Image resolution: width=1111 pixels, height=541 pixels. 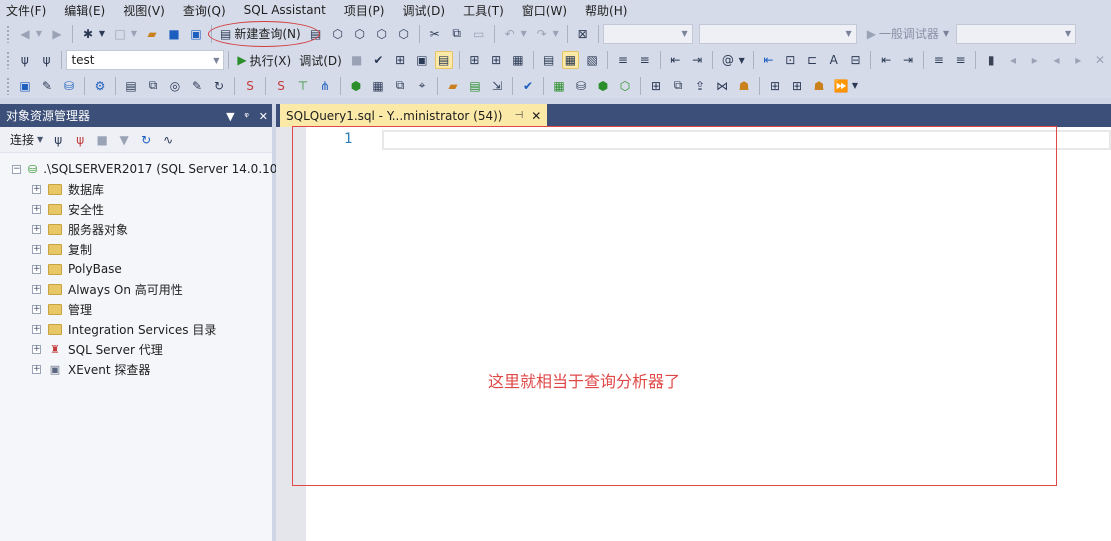 I want to click on clear-bookmarks-icon: ✕, so click(x=1100, y=60).